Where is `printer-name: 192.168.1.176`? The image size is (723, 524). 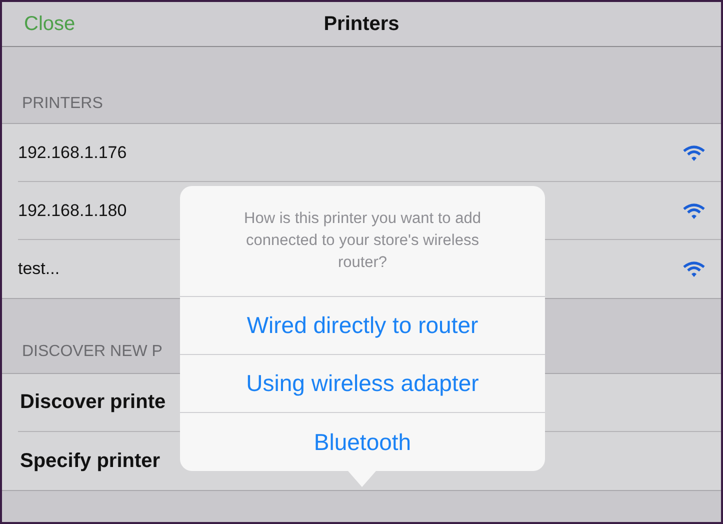 printer-name: 192.168.1.176 is located at coordinates (72, 152).